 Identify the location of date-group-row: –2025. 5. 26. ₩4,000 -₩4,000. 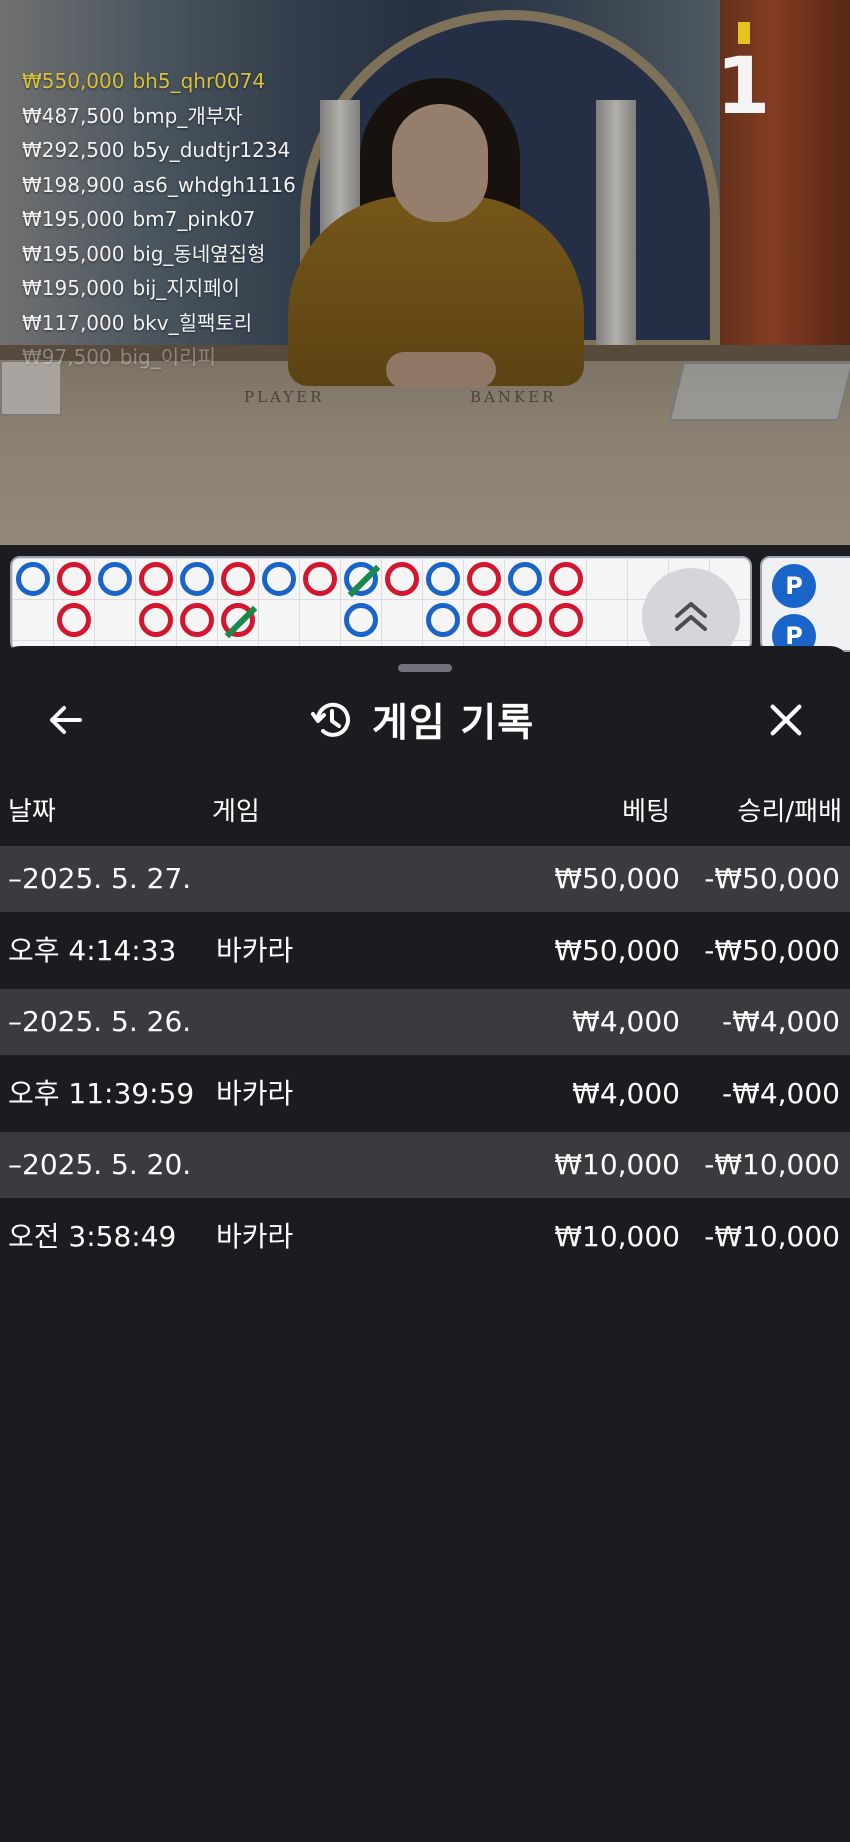
(425, 1022).